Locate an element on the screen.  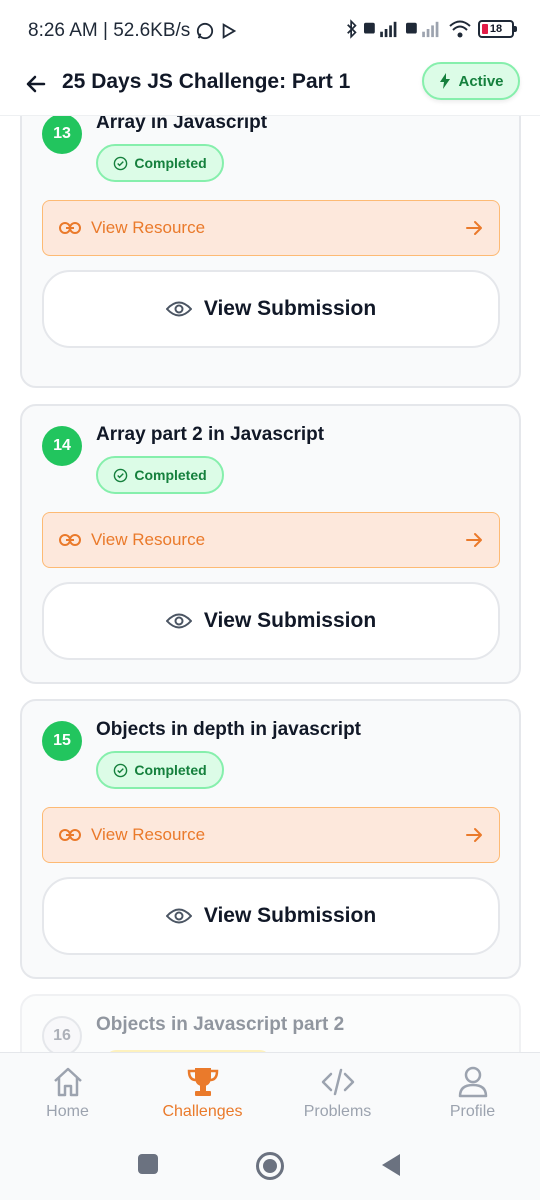
nav-challenges-label: Challenges is located at coordinates (202, 1111).